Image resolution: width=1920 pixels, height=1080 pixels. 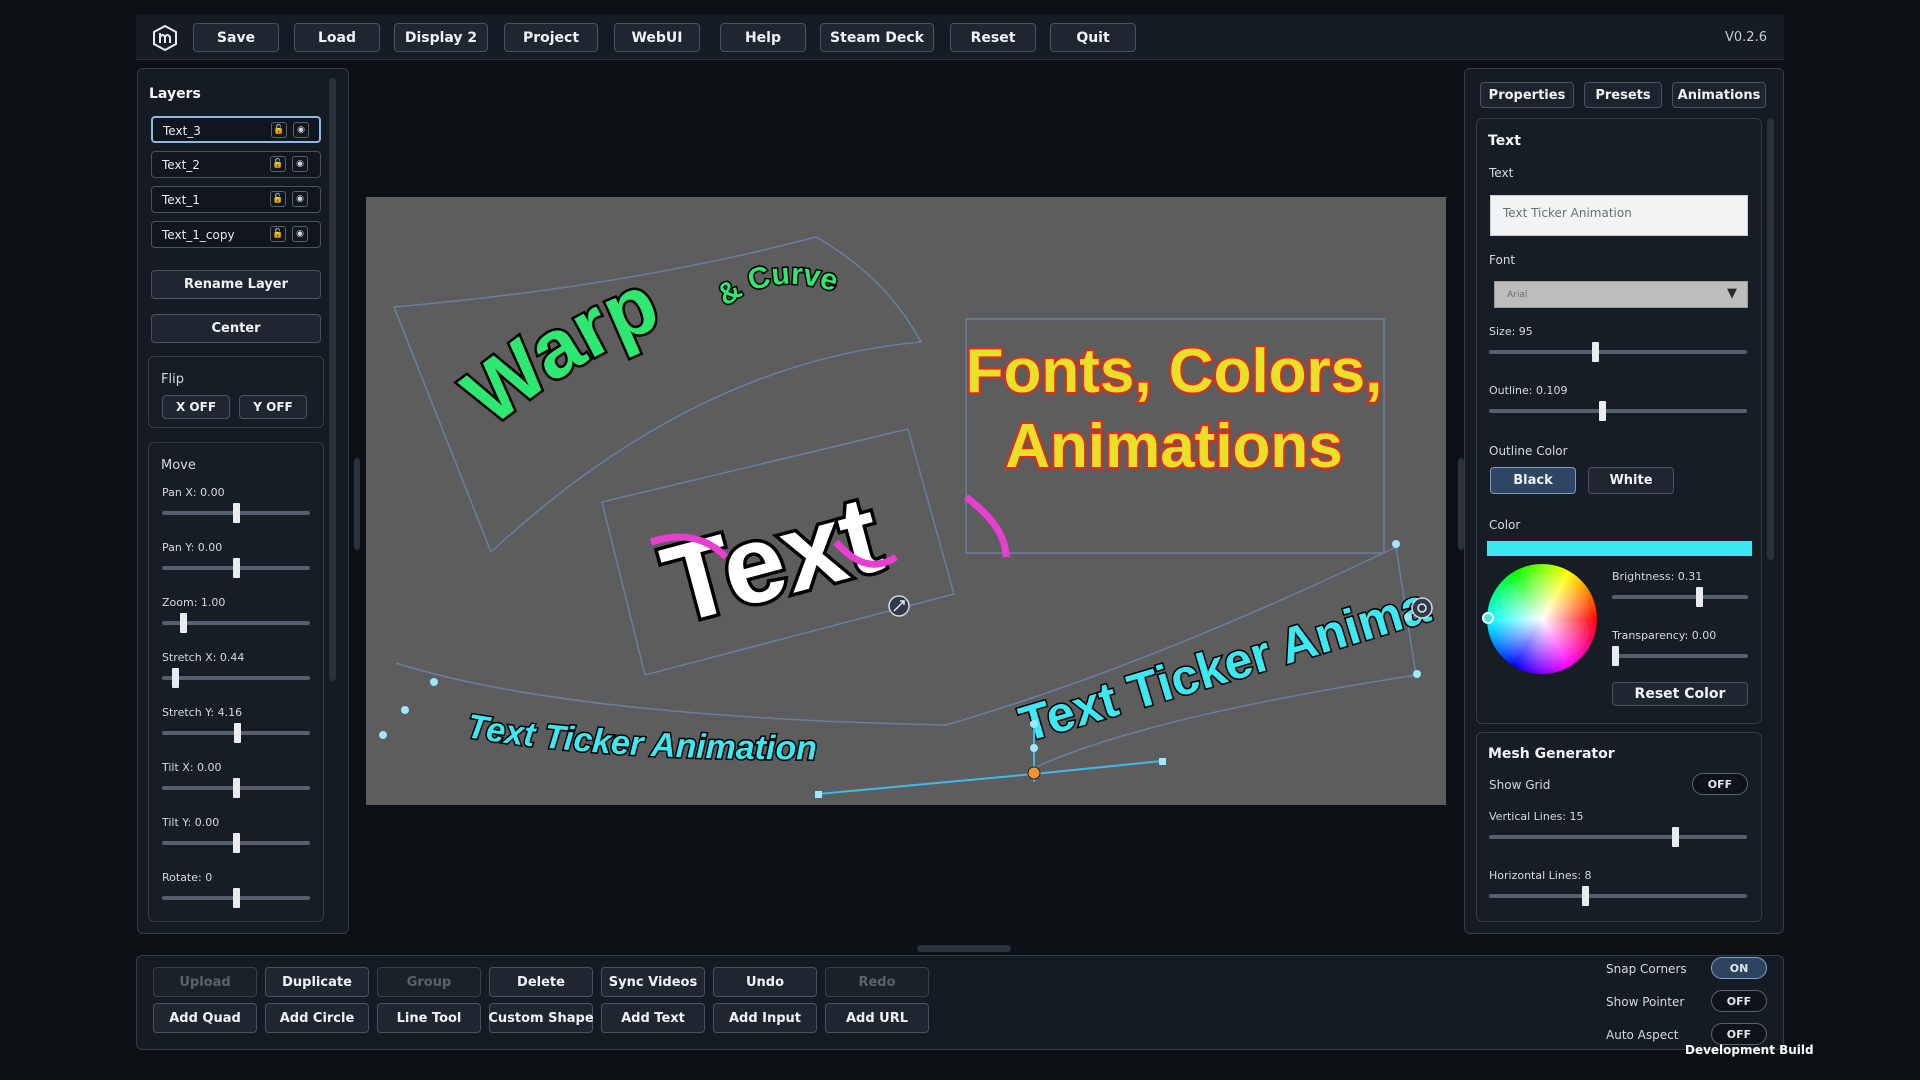 I want to click on transparency-slider-thumb, so click(x=1615, y=656).